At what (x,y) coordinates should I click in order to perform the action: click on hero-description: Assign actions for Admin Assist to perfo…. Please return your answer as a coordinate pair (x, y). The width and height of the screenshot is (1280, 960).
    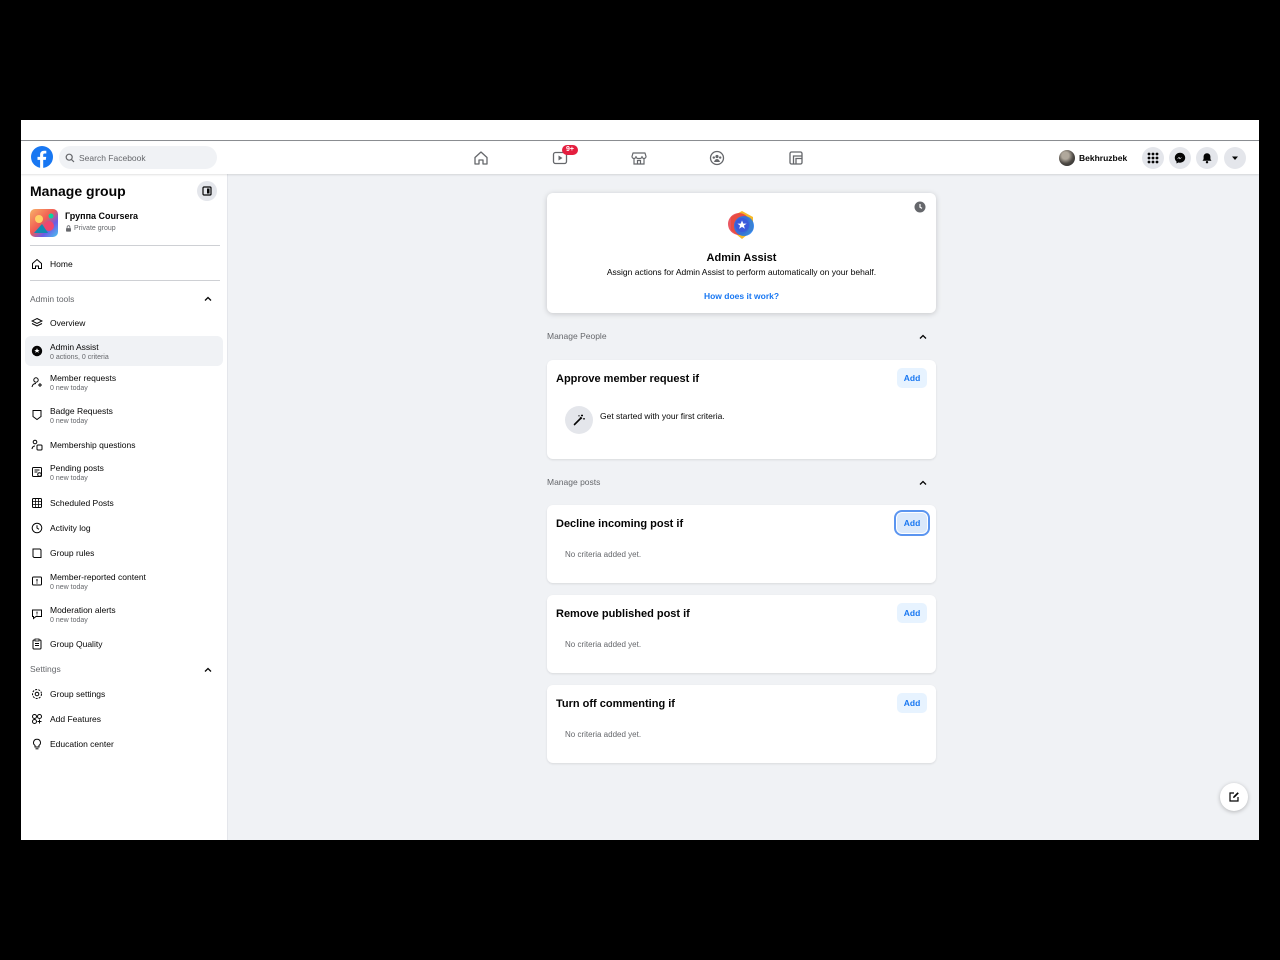
    Looking at the image, I should click on (741, 272).